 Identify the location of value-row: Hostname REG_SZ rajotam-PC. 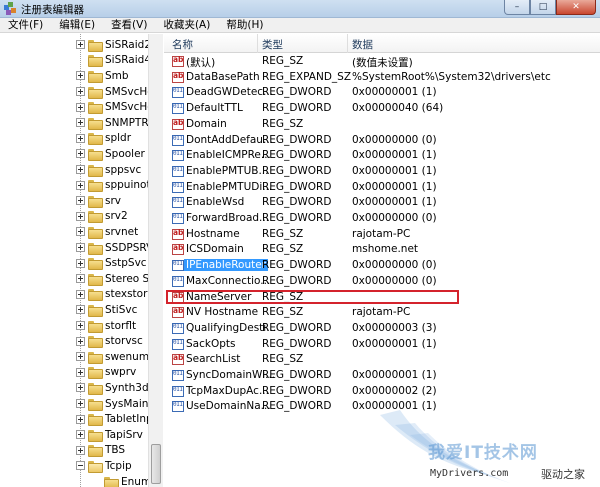
(382, 235).